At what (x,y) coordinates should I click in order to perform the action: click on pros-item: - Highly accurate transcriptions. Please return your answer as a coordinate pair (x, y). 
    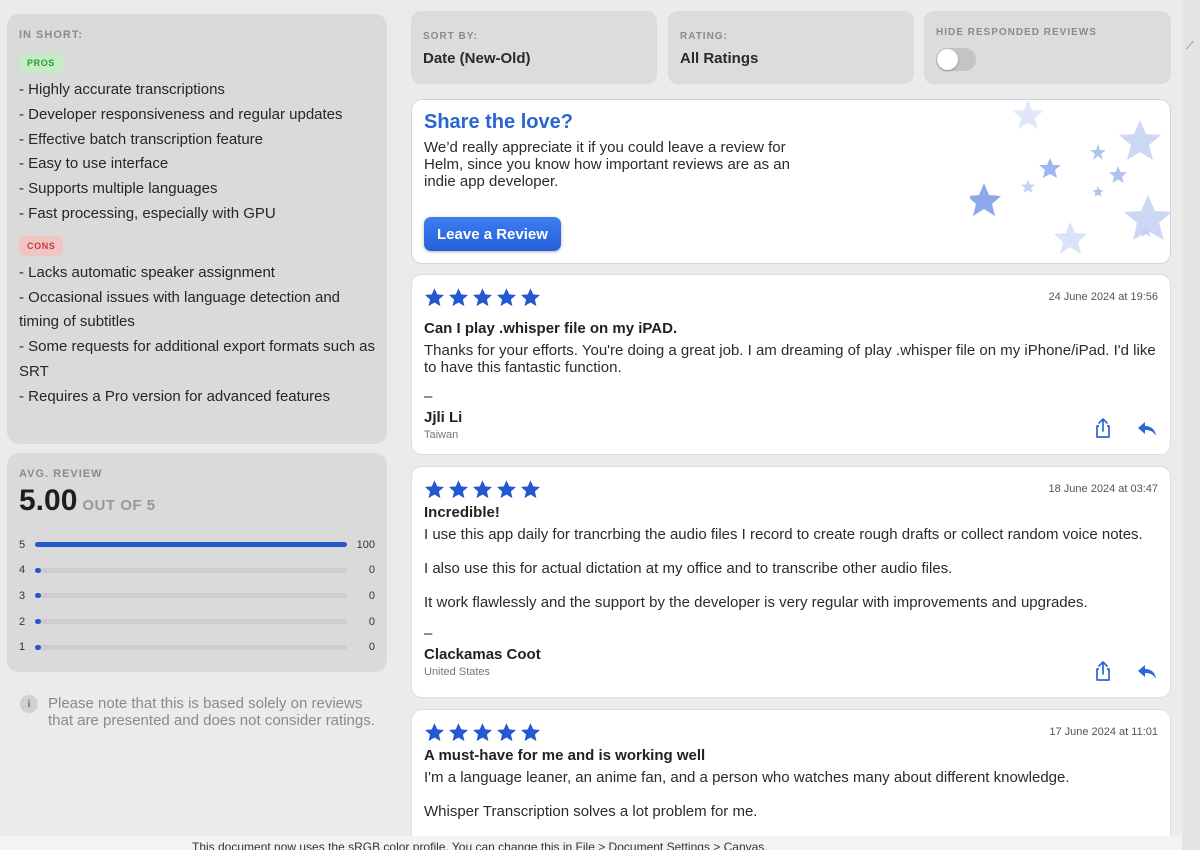
    Looking at the image, I should click on (122, 89).